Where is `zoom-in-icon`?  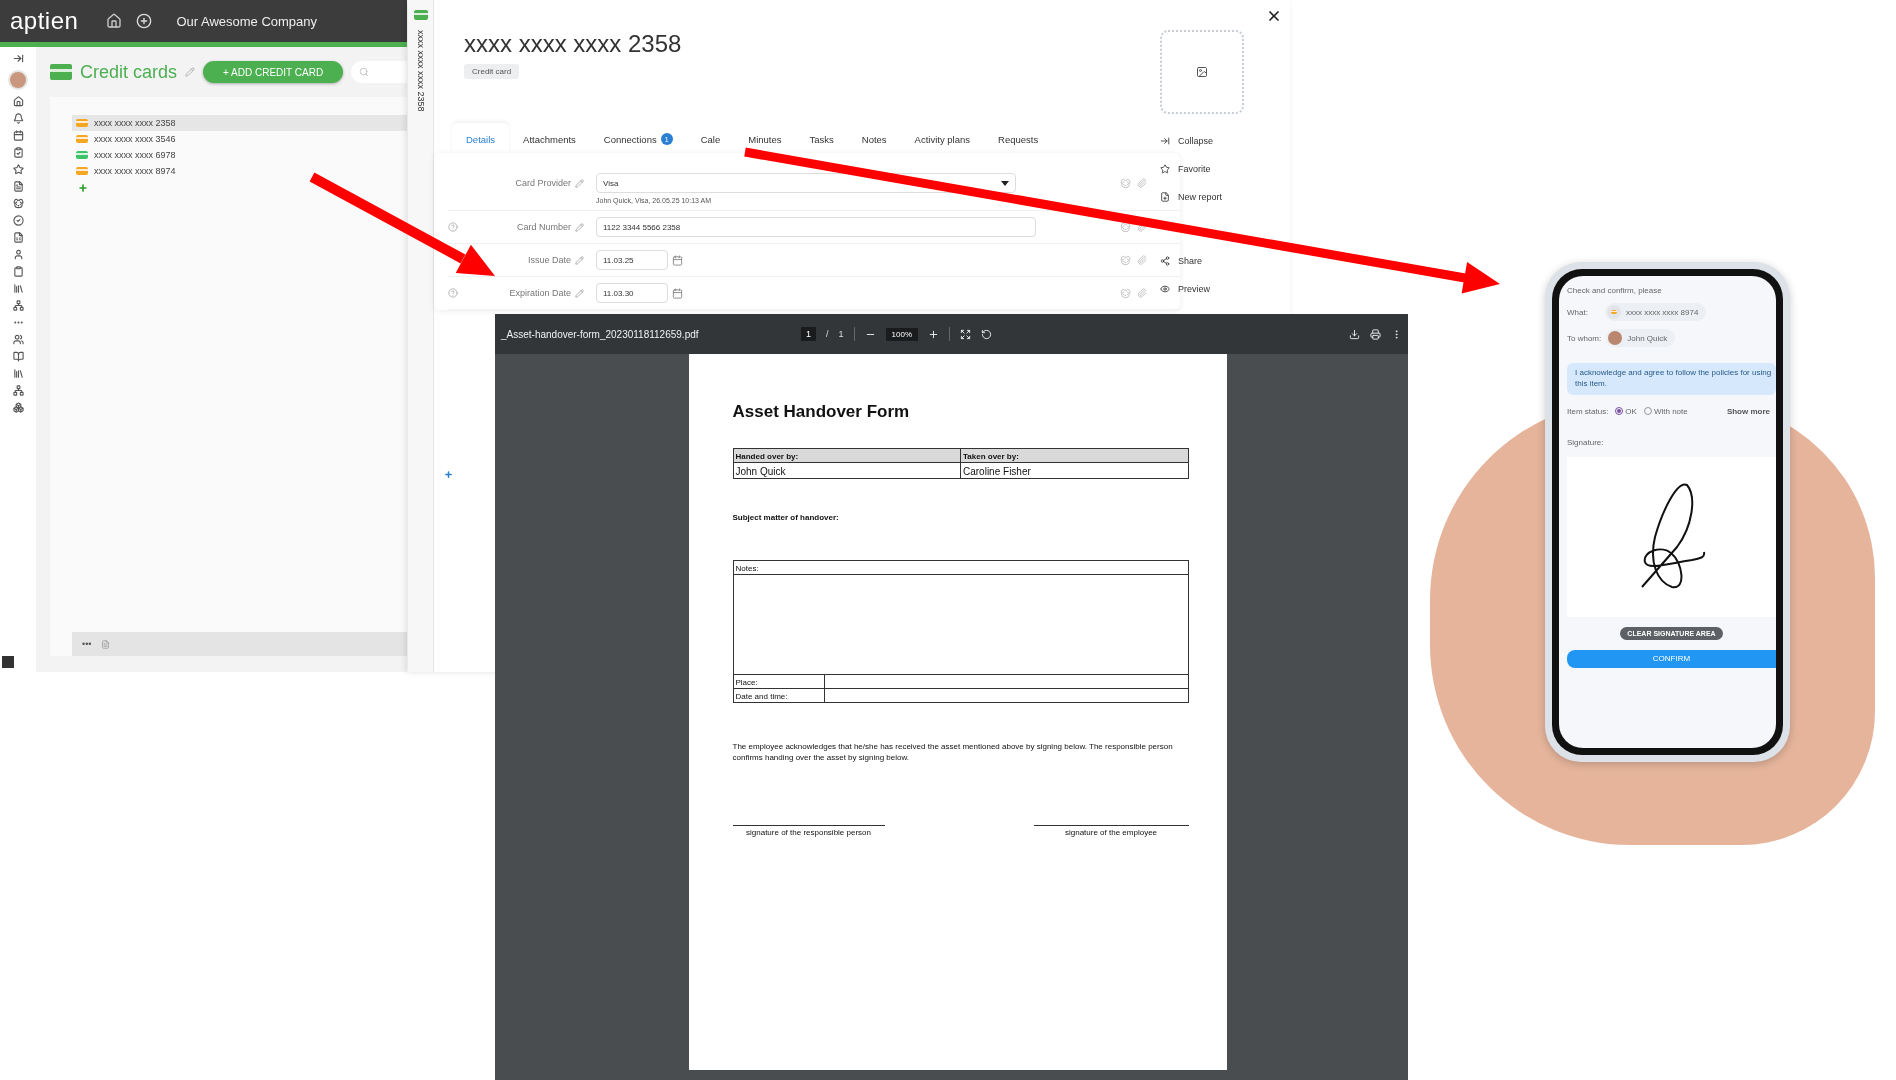 zoom-in-icon is located at coordinates (933, 334).